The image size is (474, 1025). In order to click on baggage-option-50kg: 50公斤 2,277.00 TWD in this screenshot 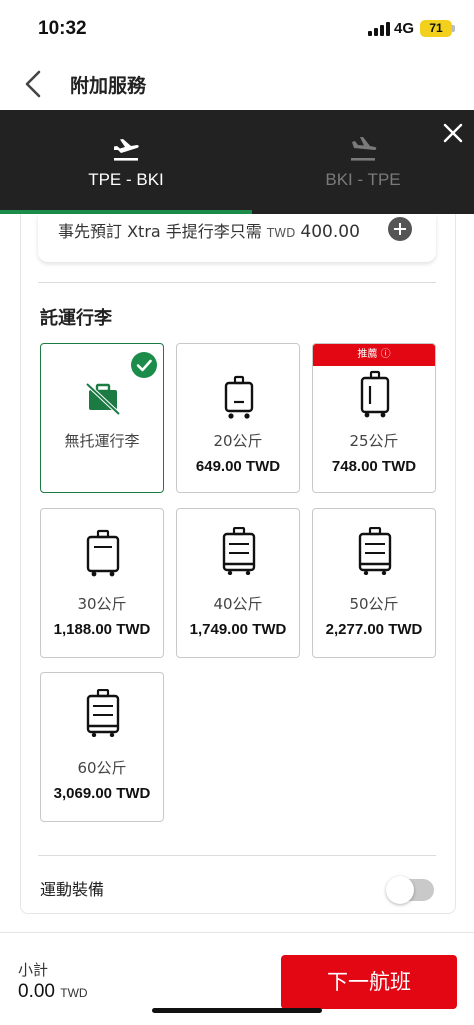, I will do `click(374, 583)`.